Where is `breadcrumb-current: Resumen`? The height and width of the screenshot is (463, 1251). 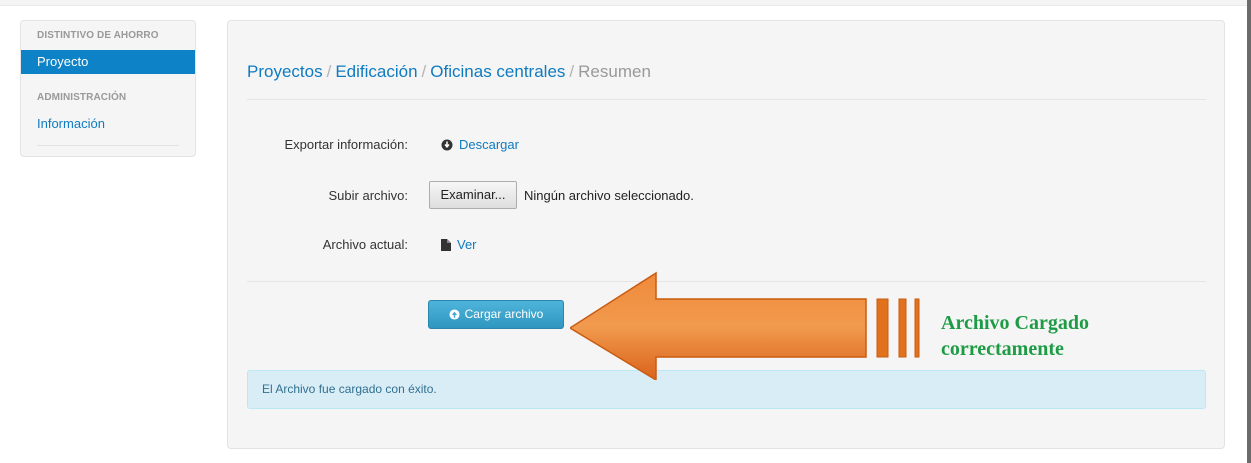
breadcrumb-current: Resumen is located at coordinates (614, 71).